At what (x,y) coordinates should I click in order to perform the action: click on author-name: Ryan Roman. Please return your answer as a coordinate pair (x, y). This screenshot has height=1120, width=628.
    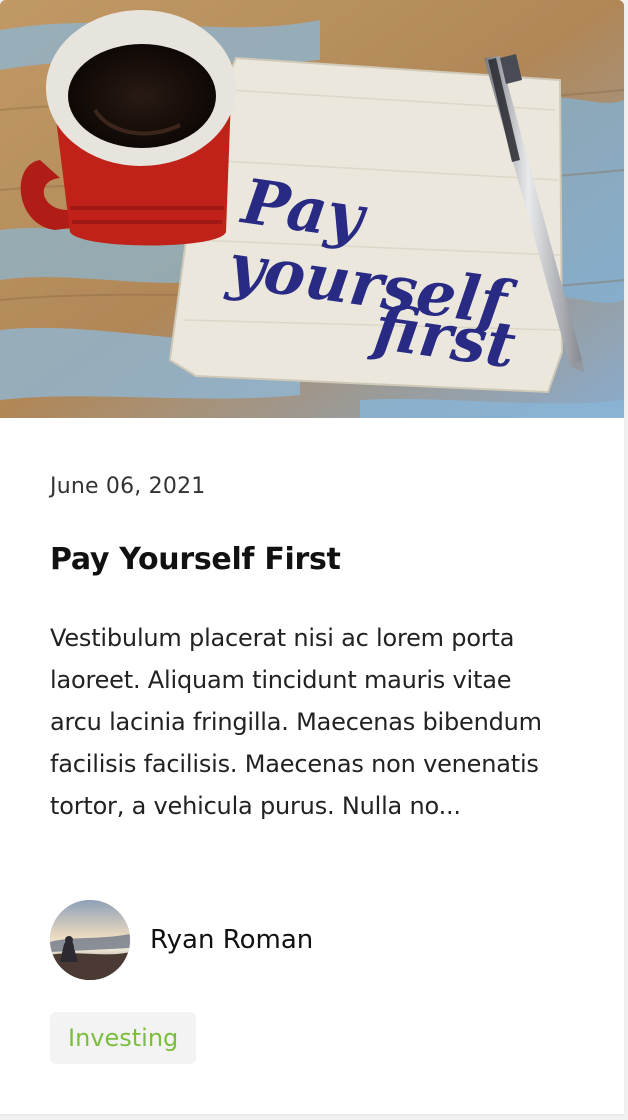
    Looking at the image, I should click on (231, 940).